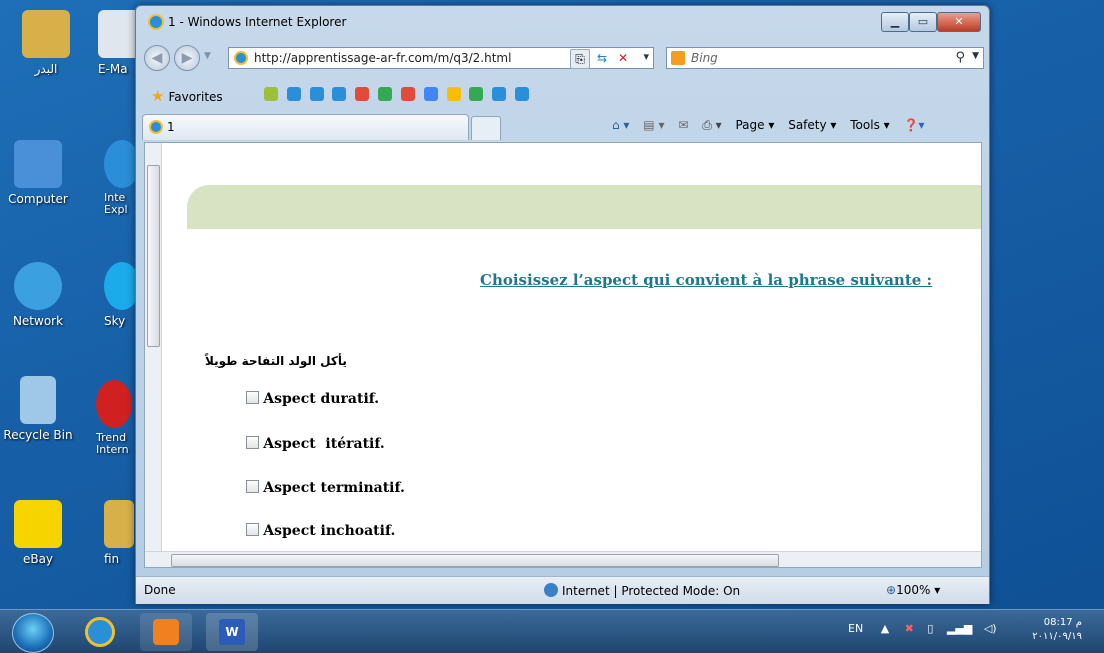  What do you see at coordinates (704, 58) in the screenshot?
I see `search-placeholder: Bing` at bounding box center [704, 58].